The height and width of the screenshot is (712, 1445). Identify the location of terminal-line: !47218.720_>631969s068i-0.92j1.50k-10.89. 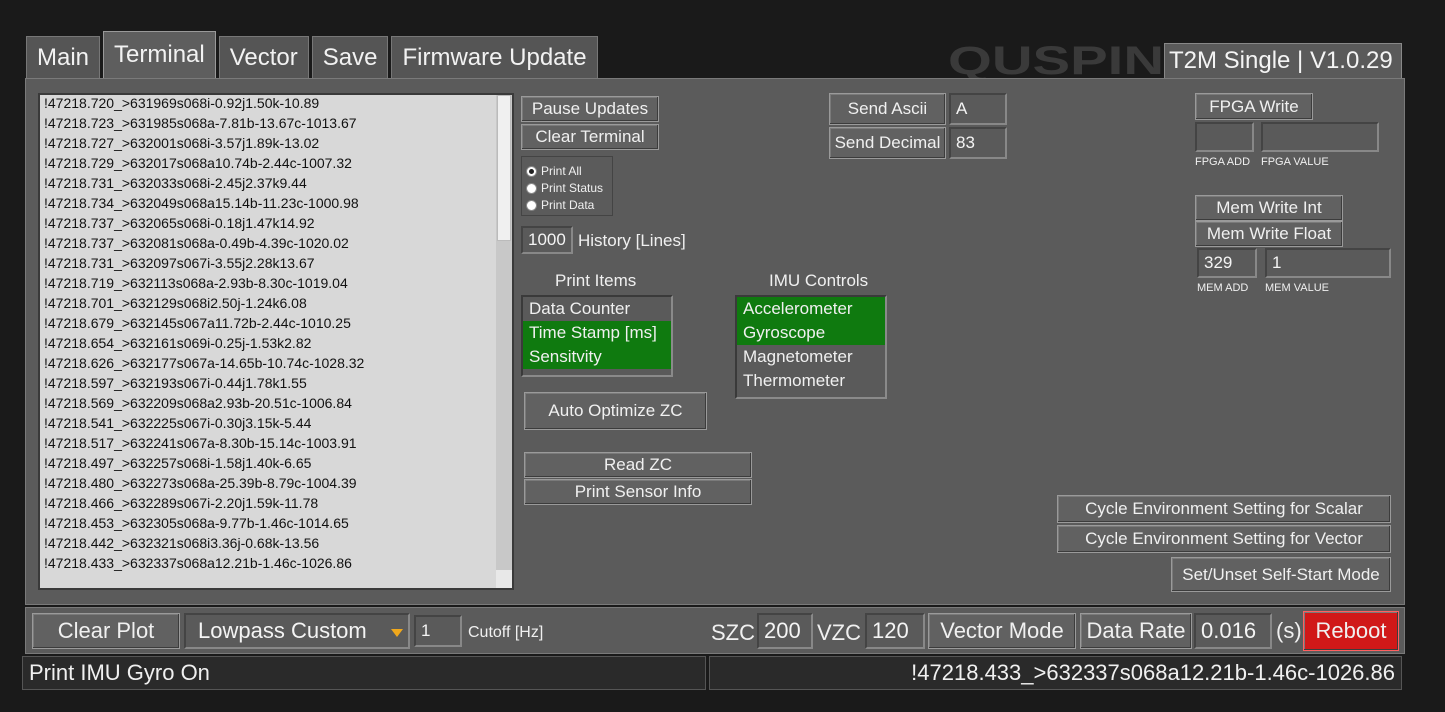
(182, 103).